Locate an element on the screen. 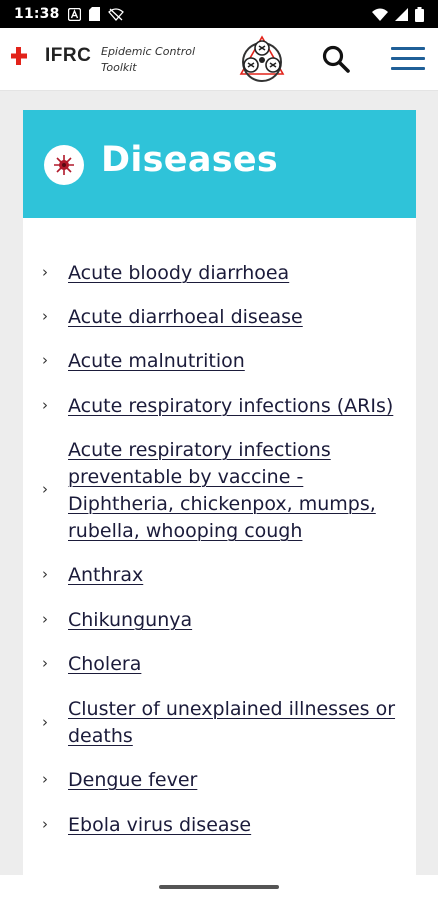  disease-link: Acute malnutrition is located at coordinates (233, 361).